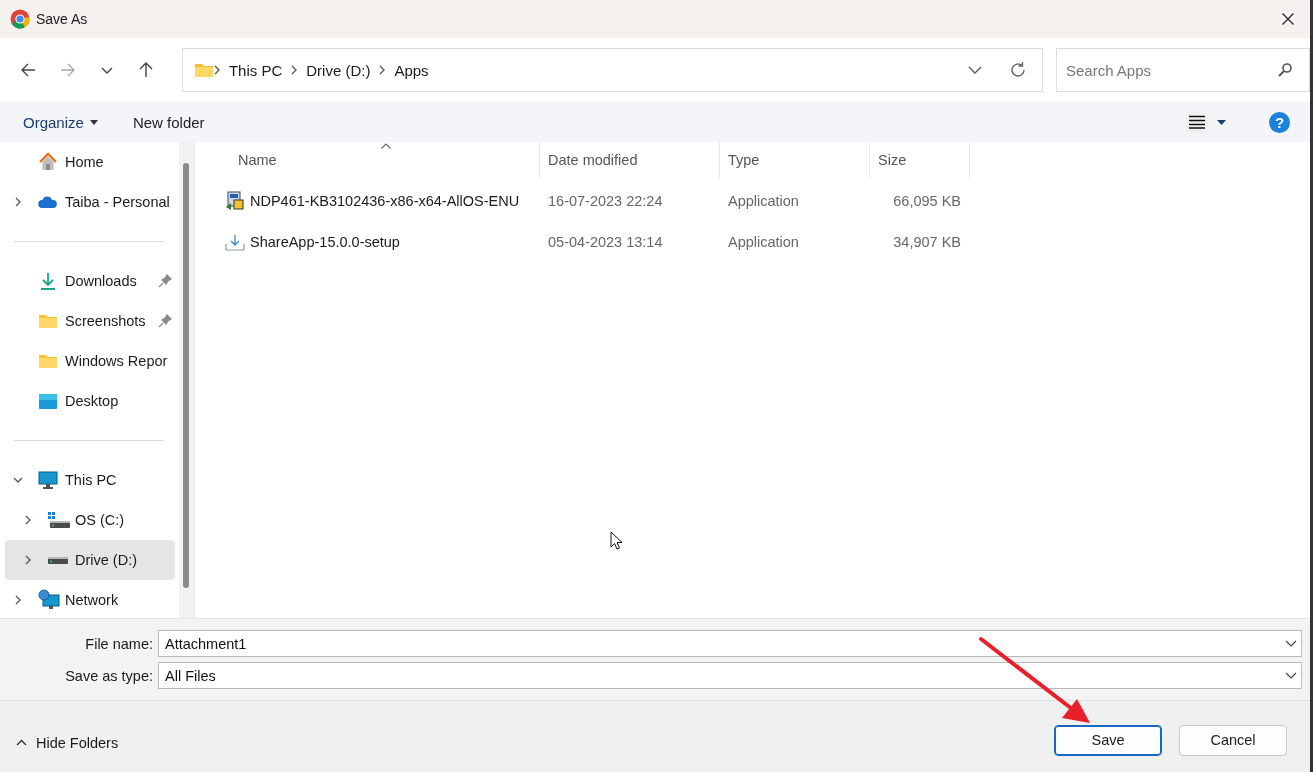 This screenshot has height=772, width=1313. Describe the element at coordinates (927, 201) in the screenshot. I see `size-cell-text: 66,095 KB` at that location.